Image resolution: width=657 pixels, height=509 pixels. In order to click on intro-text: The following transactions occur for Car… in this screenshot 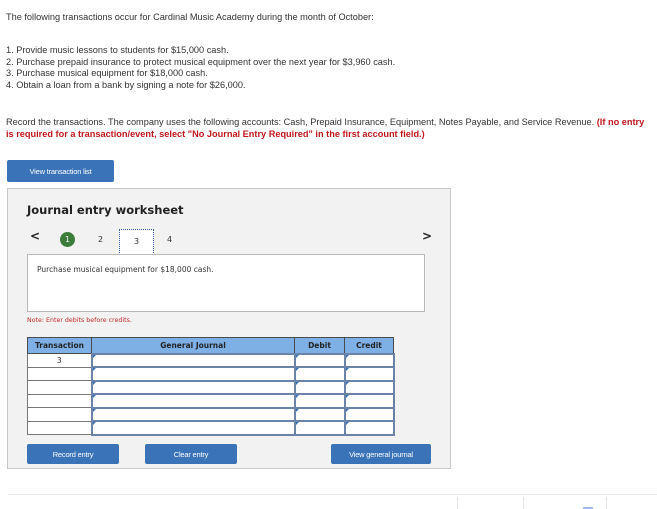, I will do `click(190, 17)`.